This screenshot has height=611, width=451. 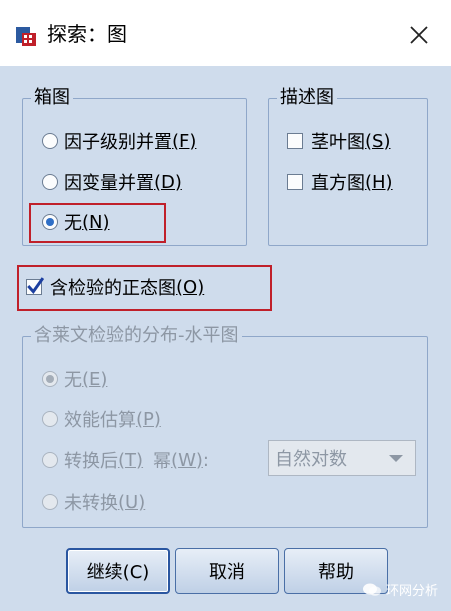 I want to click on option-label: 未转换, so click(x=91, y=503).